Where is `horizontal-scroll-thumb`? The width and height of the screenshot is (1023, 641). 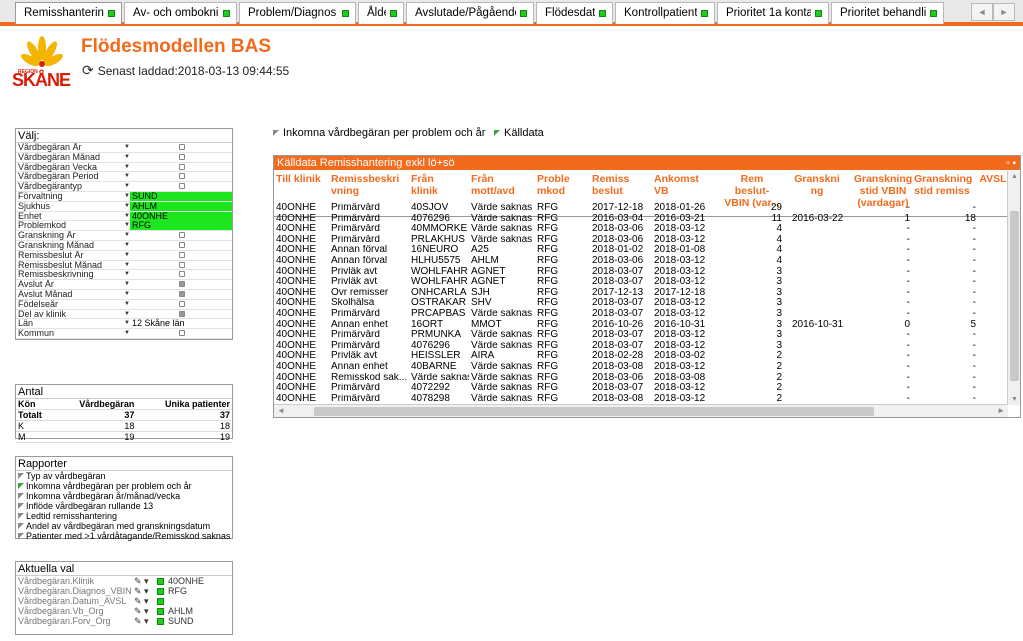
horizontal-scroll-thumb is located at coordinates (594, 411).